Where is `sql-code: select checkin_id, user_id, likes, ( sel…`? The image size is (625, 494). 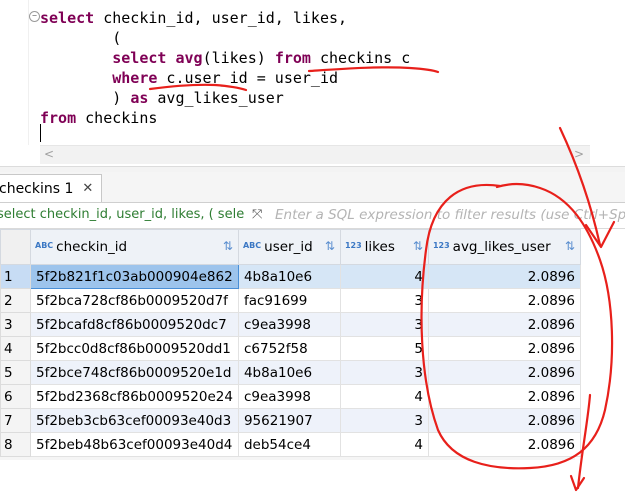
sql-code: select checkin_id, user_id, likes, ( sel… is located at coordinates (225, 68).